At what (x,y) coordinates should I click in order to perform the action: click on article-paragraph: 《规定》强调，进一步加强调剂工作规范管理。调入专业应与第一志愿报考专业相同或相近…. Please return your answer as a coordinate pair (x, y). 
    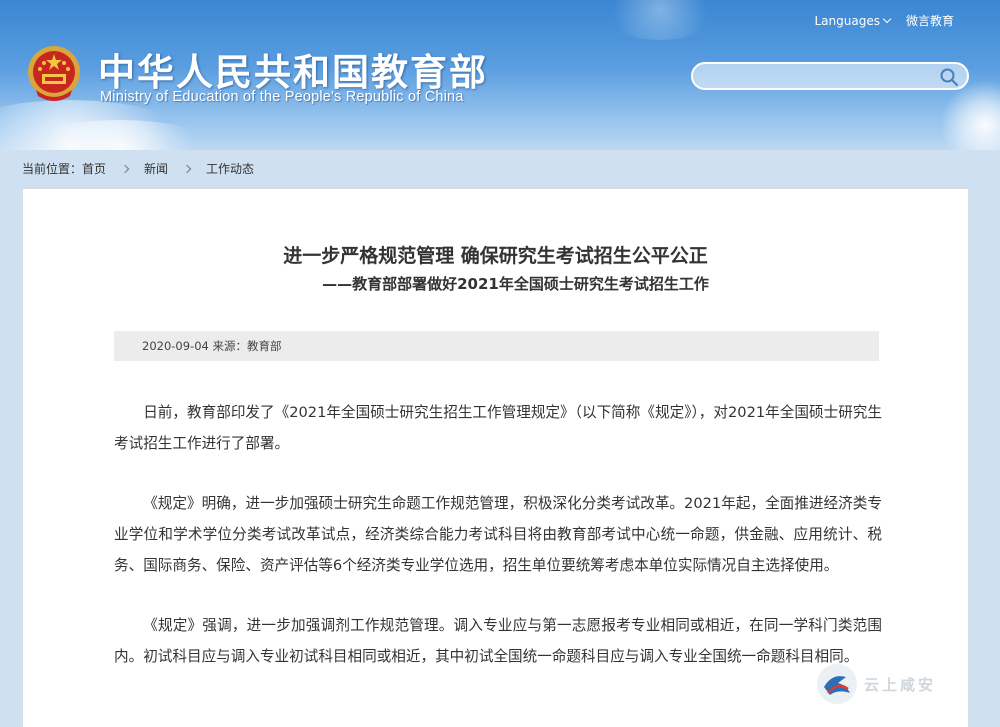
    Looking at the image, I should click on (498, 641).